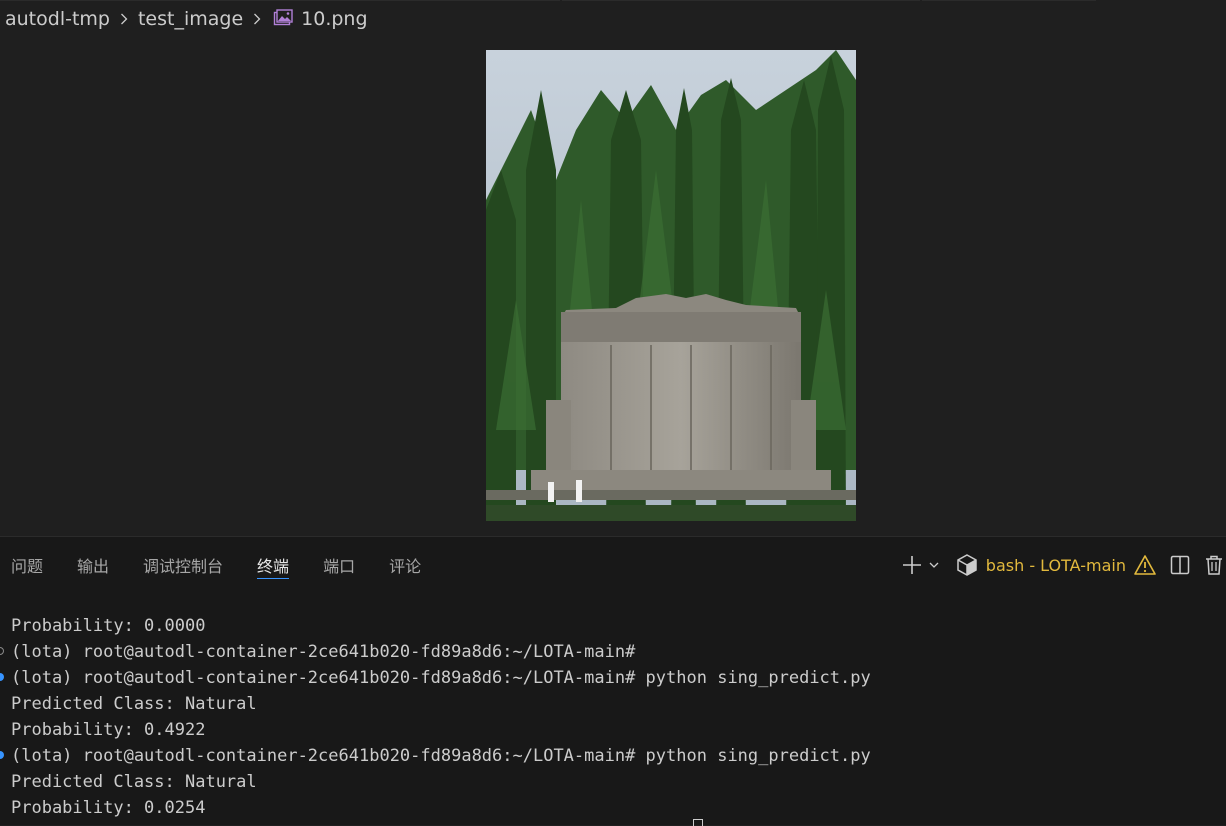 This screenshot has height=826, width=1226. I want to click on image-file-icon, so click(283, 19).